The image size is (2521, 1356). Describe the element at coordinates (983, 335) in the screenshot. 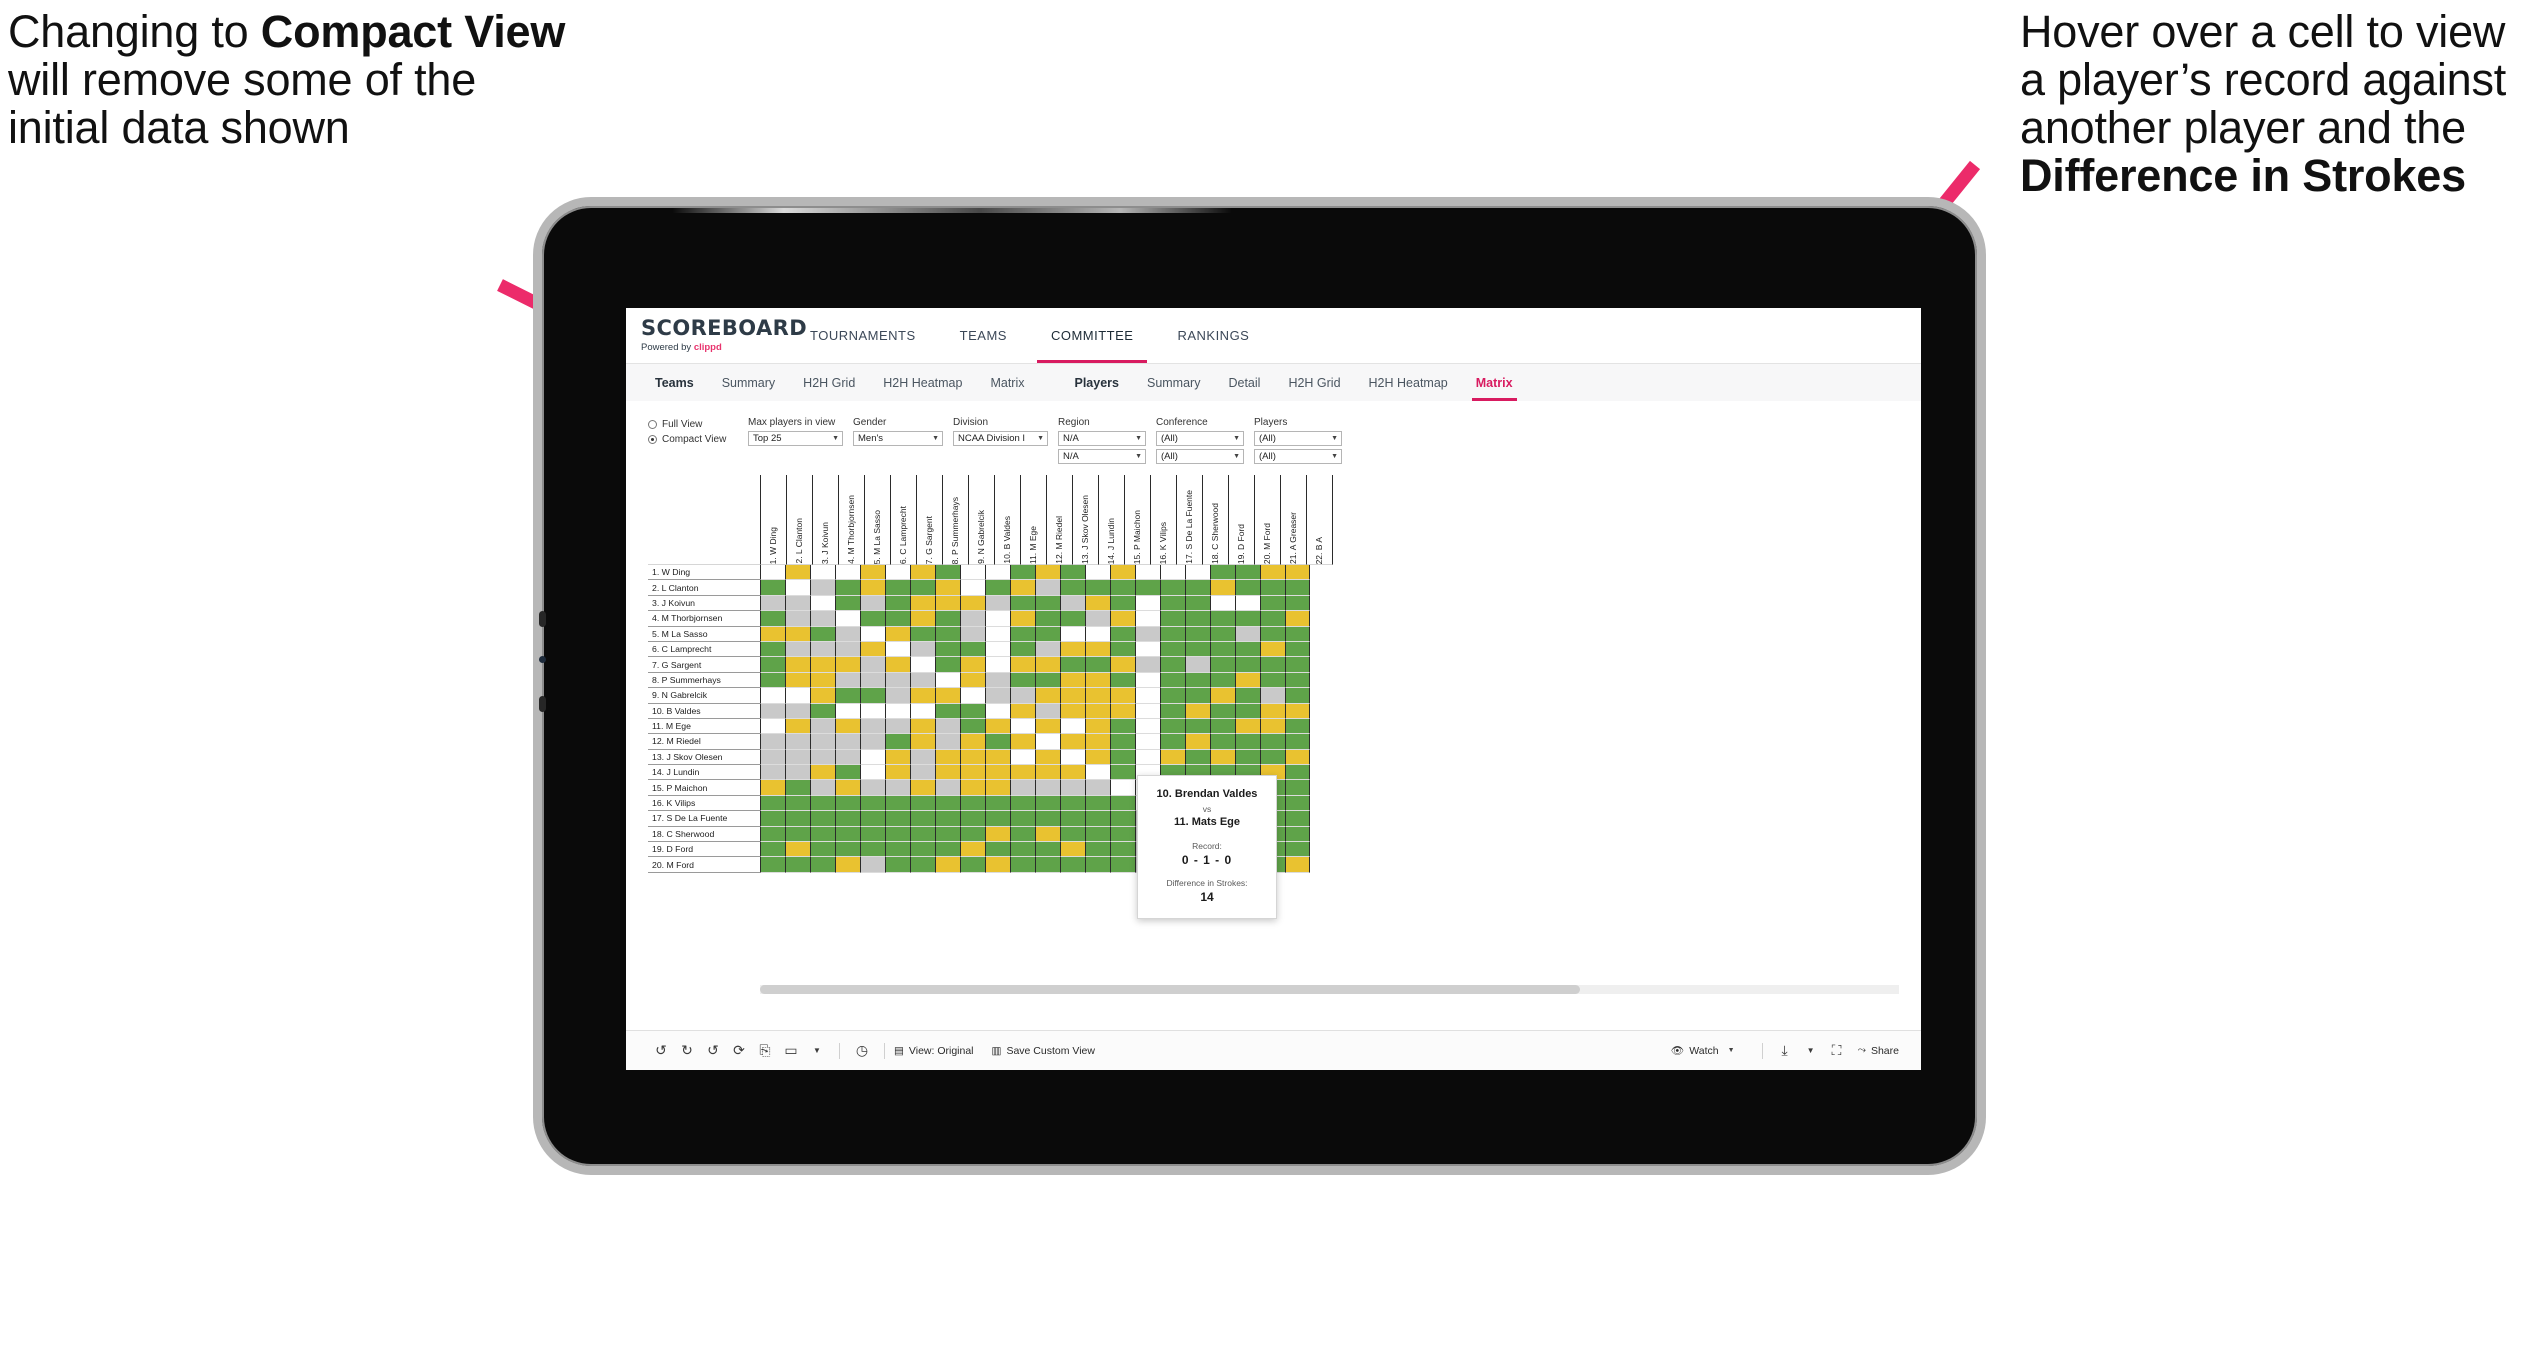

I see `top-tab-teams: TEAMS` at that location.